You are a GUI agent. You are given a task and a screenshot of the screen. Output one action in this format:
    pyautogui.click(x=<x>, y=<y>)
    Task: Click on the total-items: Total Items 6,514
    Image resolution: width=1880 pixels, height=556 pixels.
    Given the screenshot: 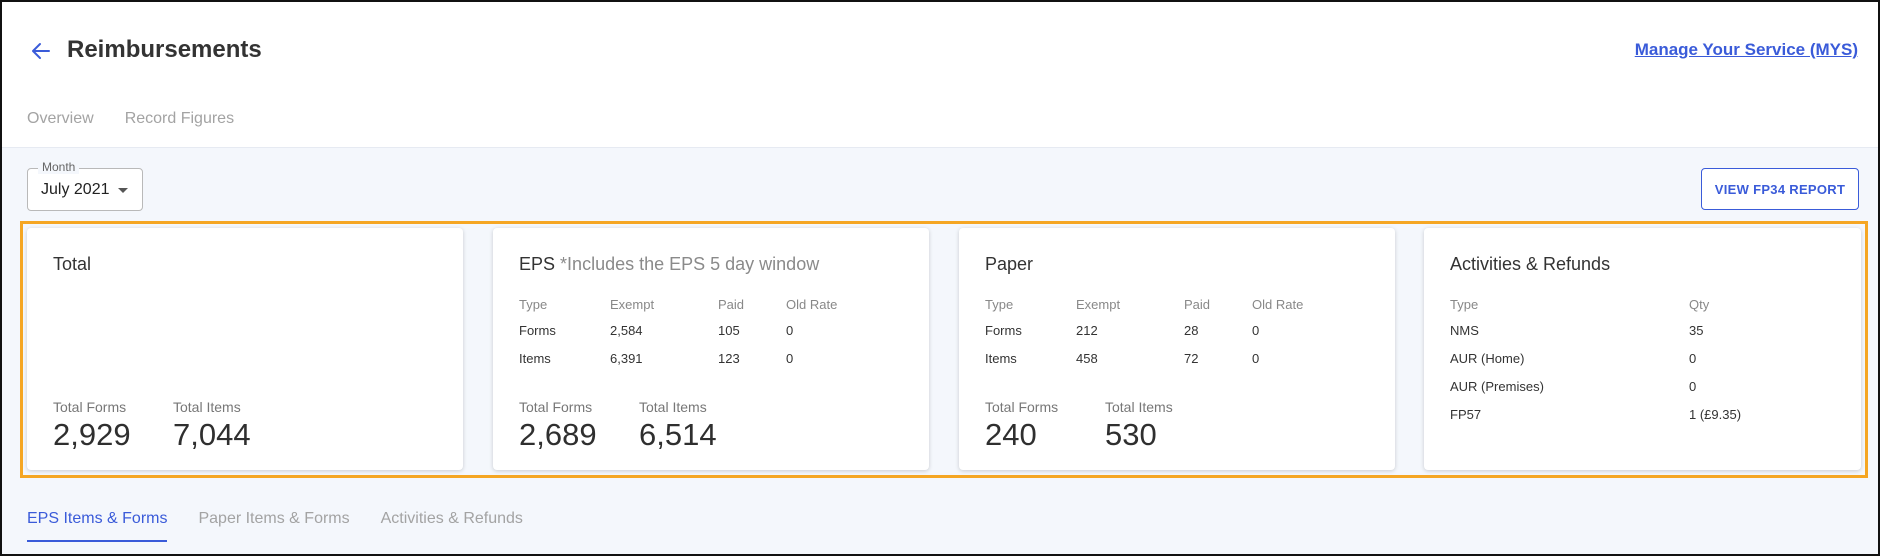 What is the action you would take?
    pyautogui.click(x=699, y=426)
    